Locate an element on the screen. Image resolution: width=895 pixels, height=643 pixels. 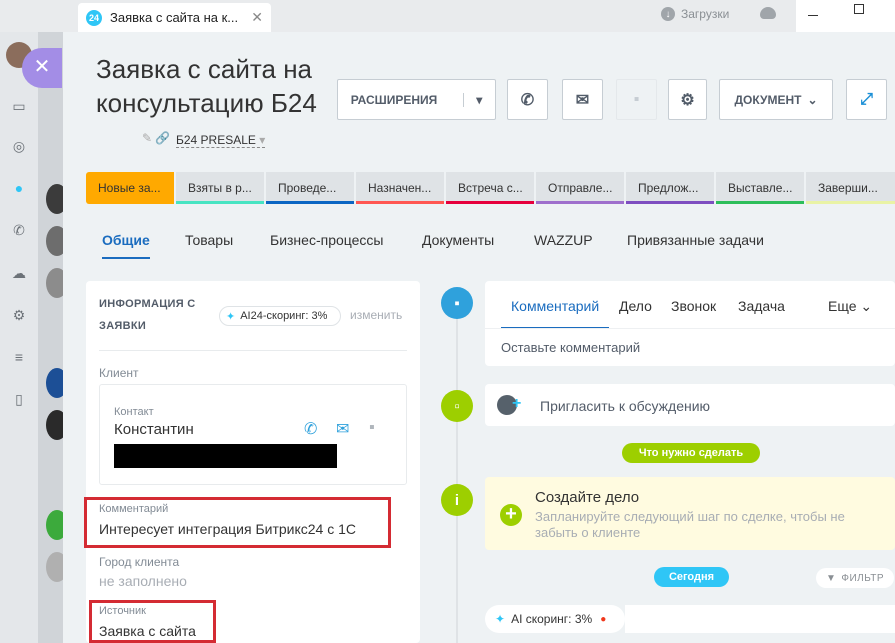
downloads-button: ↓ Загрузки is located at coordinates (695, 14).